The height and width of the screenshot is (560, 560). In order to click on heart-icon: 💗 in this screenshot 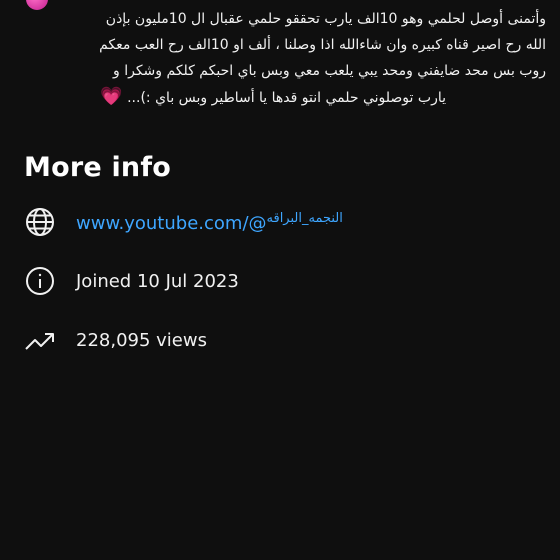, I will do `click(111, 96)`.